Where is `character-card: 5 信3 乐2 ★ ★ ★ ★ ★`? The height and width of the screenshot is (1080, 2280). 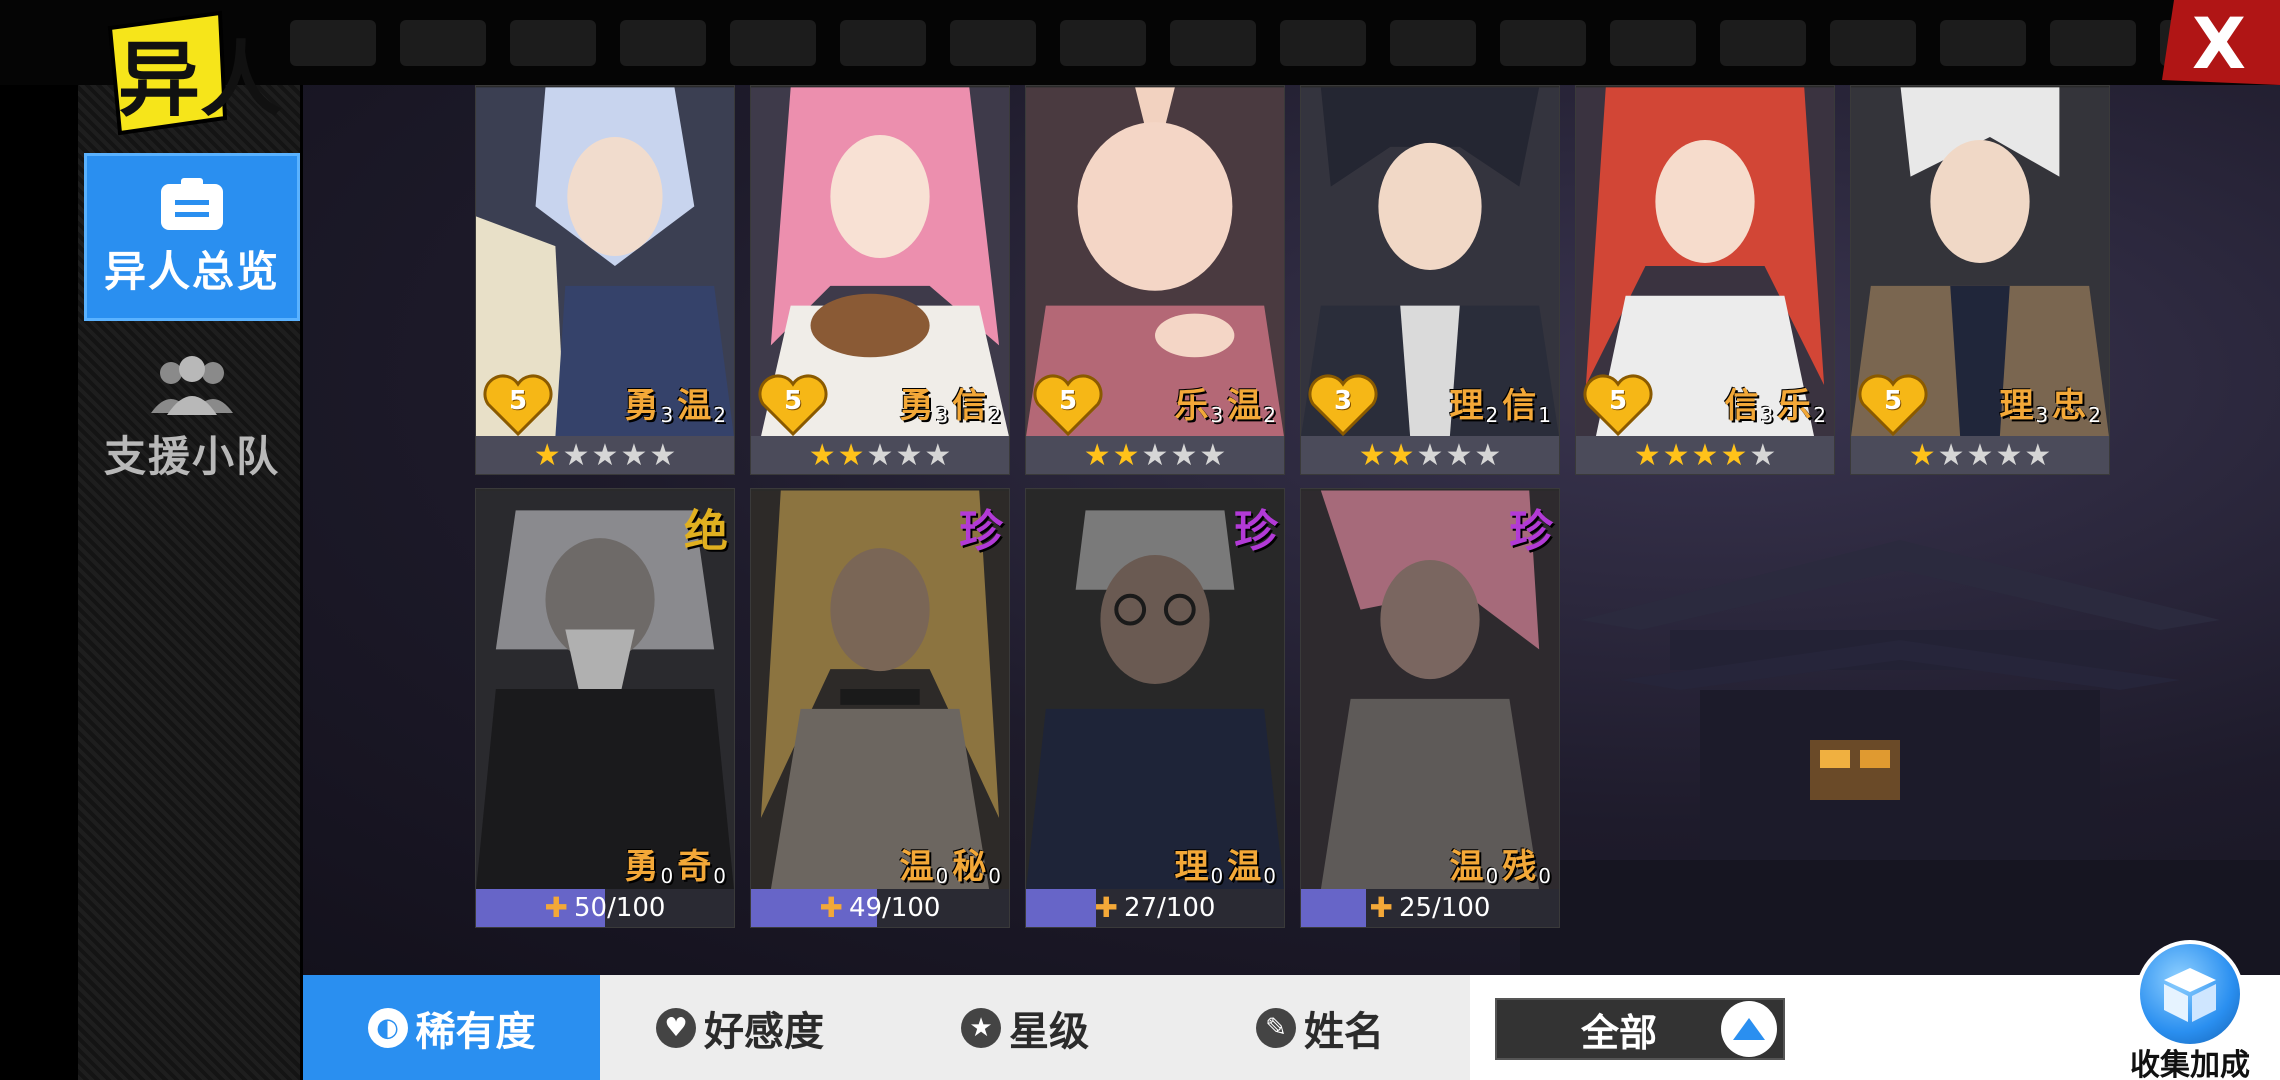 character-card: 5 信3 乐2 ★ ★ ★ ★ ★ is located at coordinates (1705, 280).